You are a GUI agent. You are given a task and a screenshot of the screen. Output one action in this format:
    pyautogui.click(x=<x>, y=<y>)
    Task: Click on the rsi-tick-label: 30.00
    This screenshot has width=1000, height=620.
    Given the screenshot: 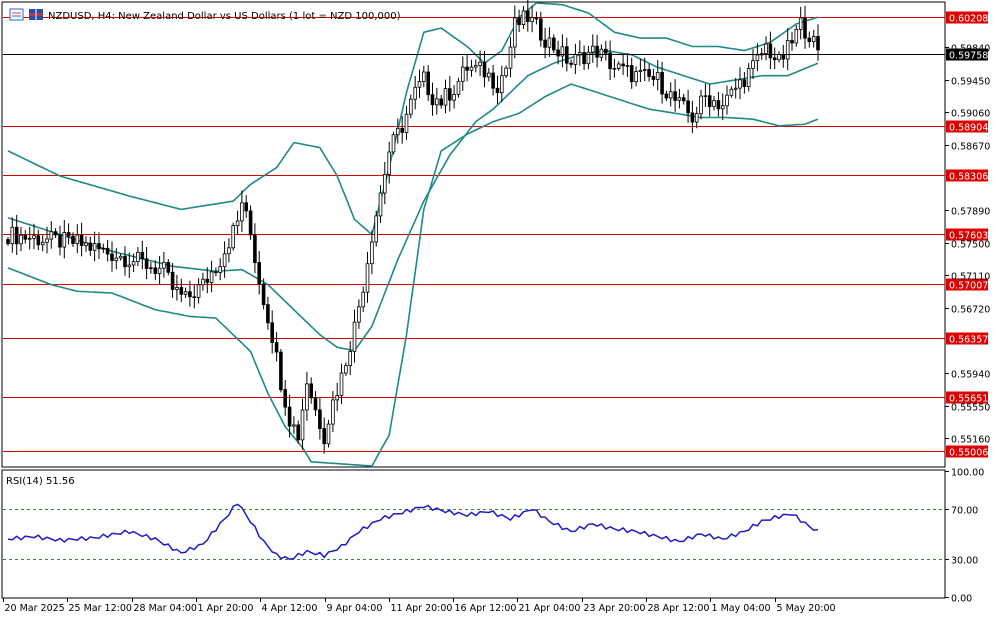 What is the action you would take?
    pyautogui.click(x=964, y=561)
    